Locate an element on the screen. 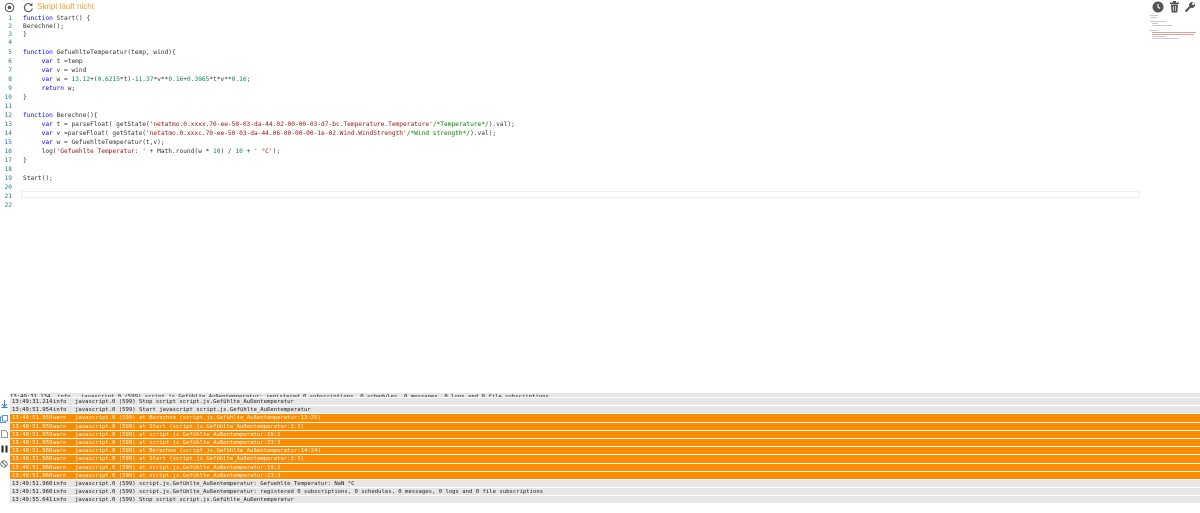  code-line: 19 Start(); is located at coordinates (28, 178).